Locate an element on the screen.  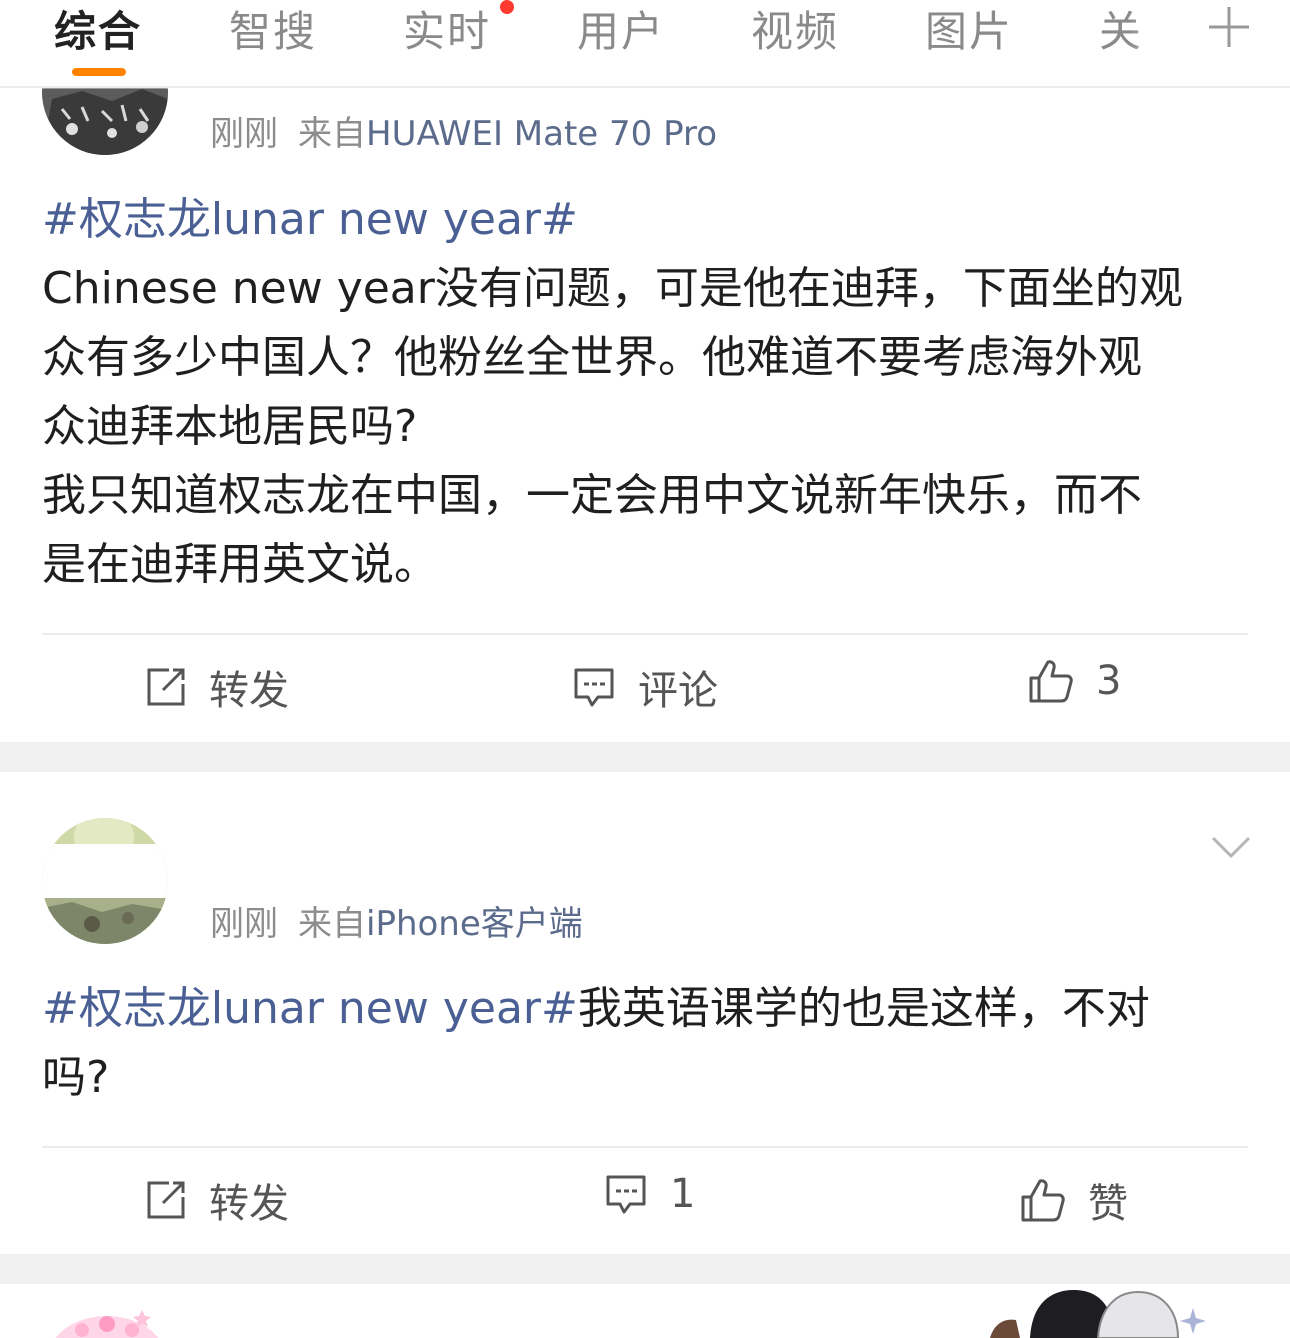
post-meta: 刚刚 来自iPhone客户端 is located at coordinates (396, 920).